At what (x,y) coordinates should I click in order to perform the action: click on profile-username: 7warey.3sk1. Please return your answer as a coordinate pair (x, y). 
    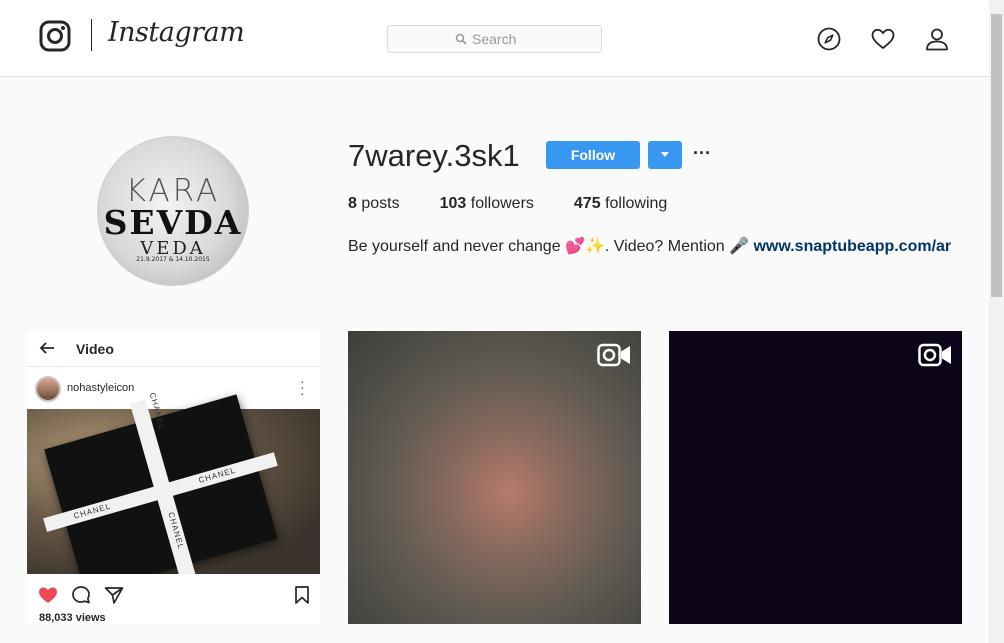
    Looking at the image, I should click on (434, 155).